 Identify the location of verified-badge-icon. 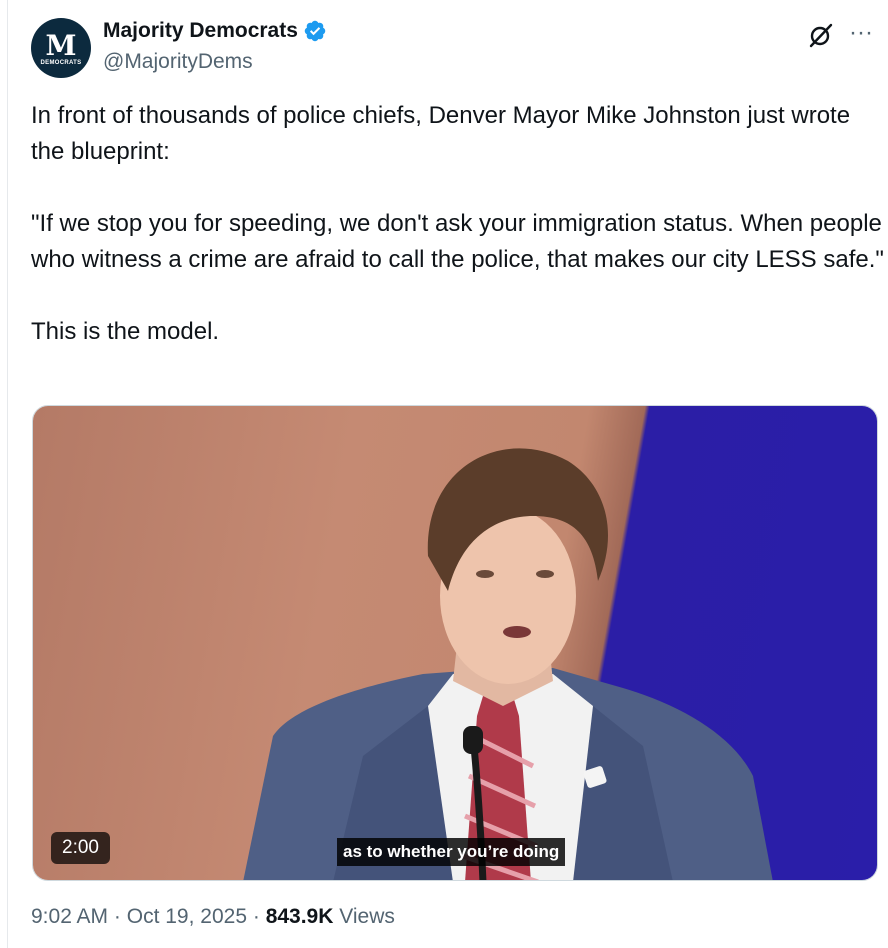
(315, 31).